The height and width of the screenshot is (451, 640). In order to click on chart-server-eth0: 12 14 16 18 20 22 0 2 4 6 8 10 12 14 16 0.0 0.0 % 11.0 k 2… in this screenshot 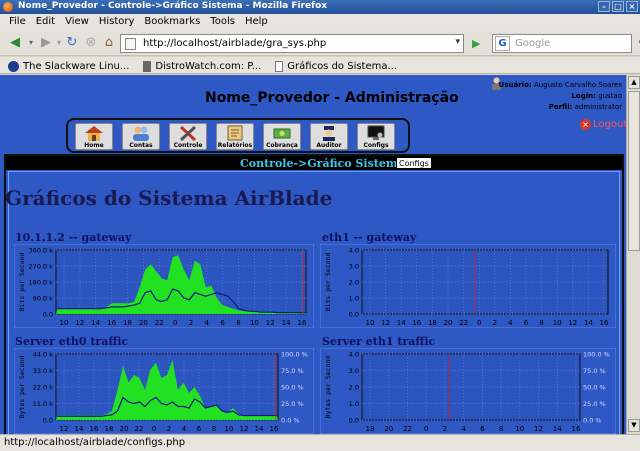, I will do `click(164, 391)`.